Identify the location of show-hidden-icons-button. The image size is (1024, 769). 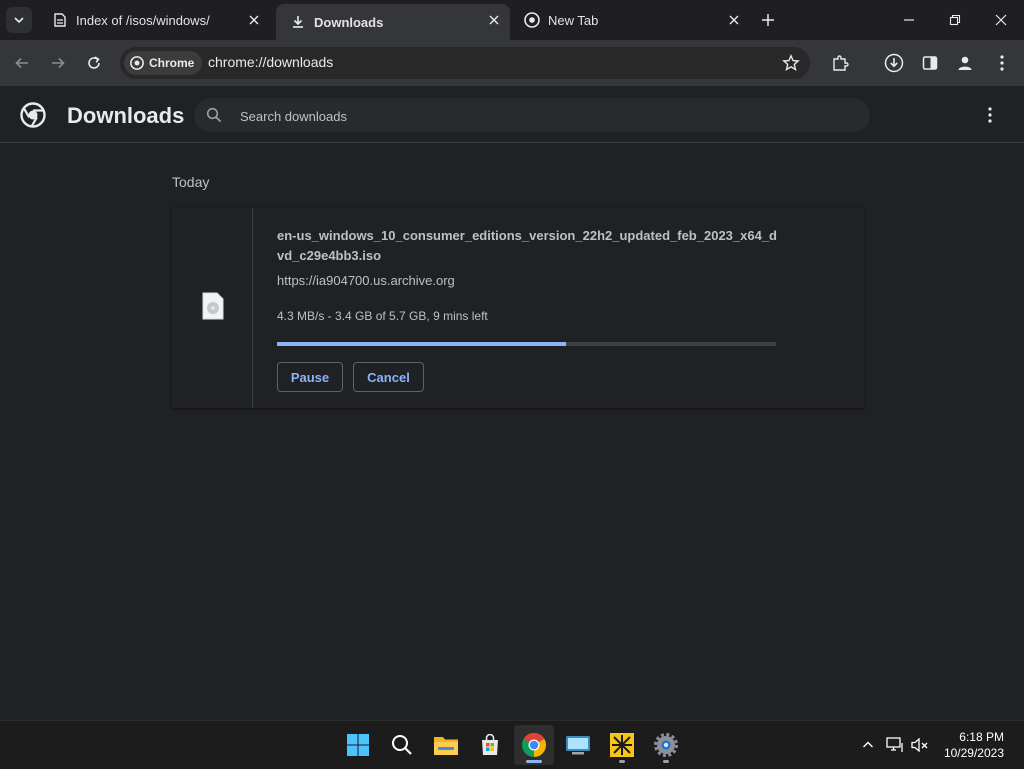
(868, 745).